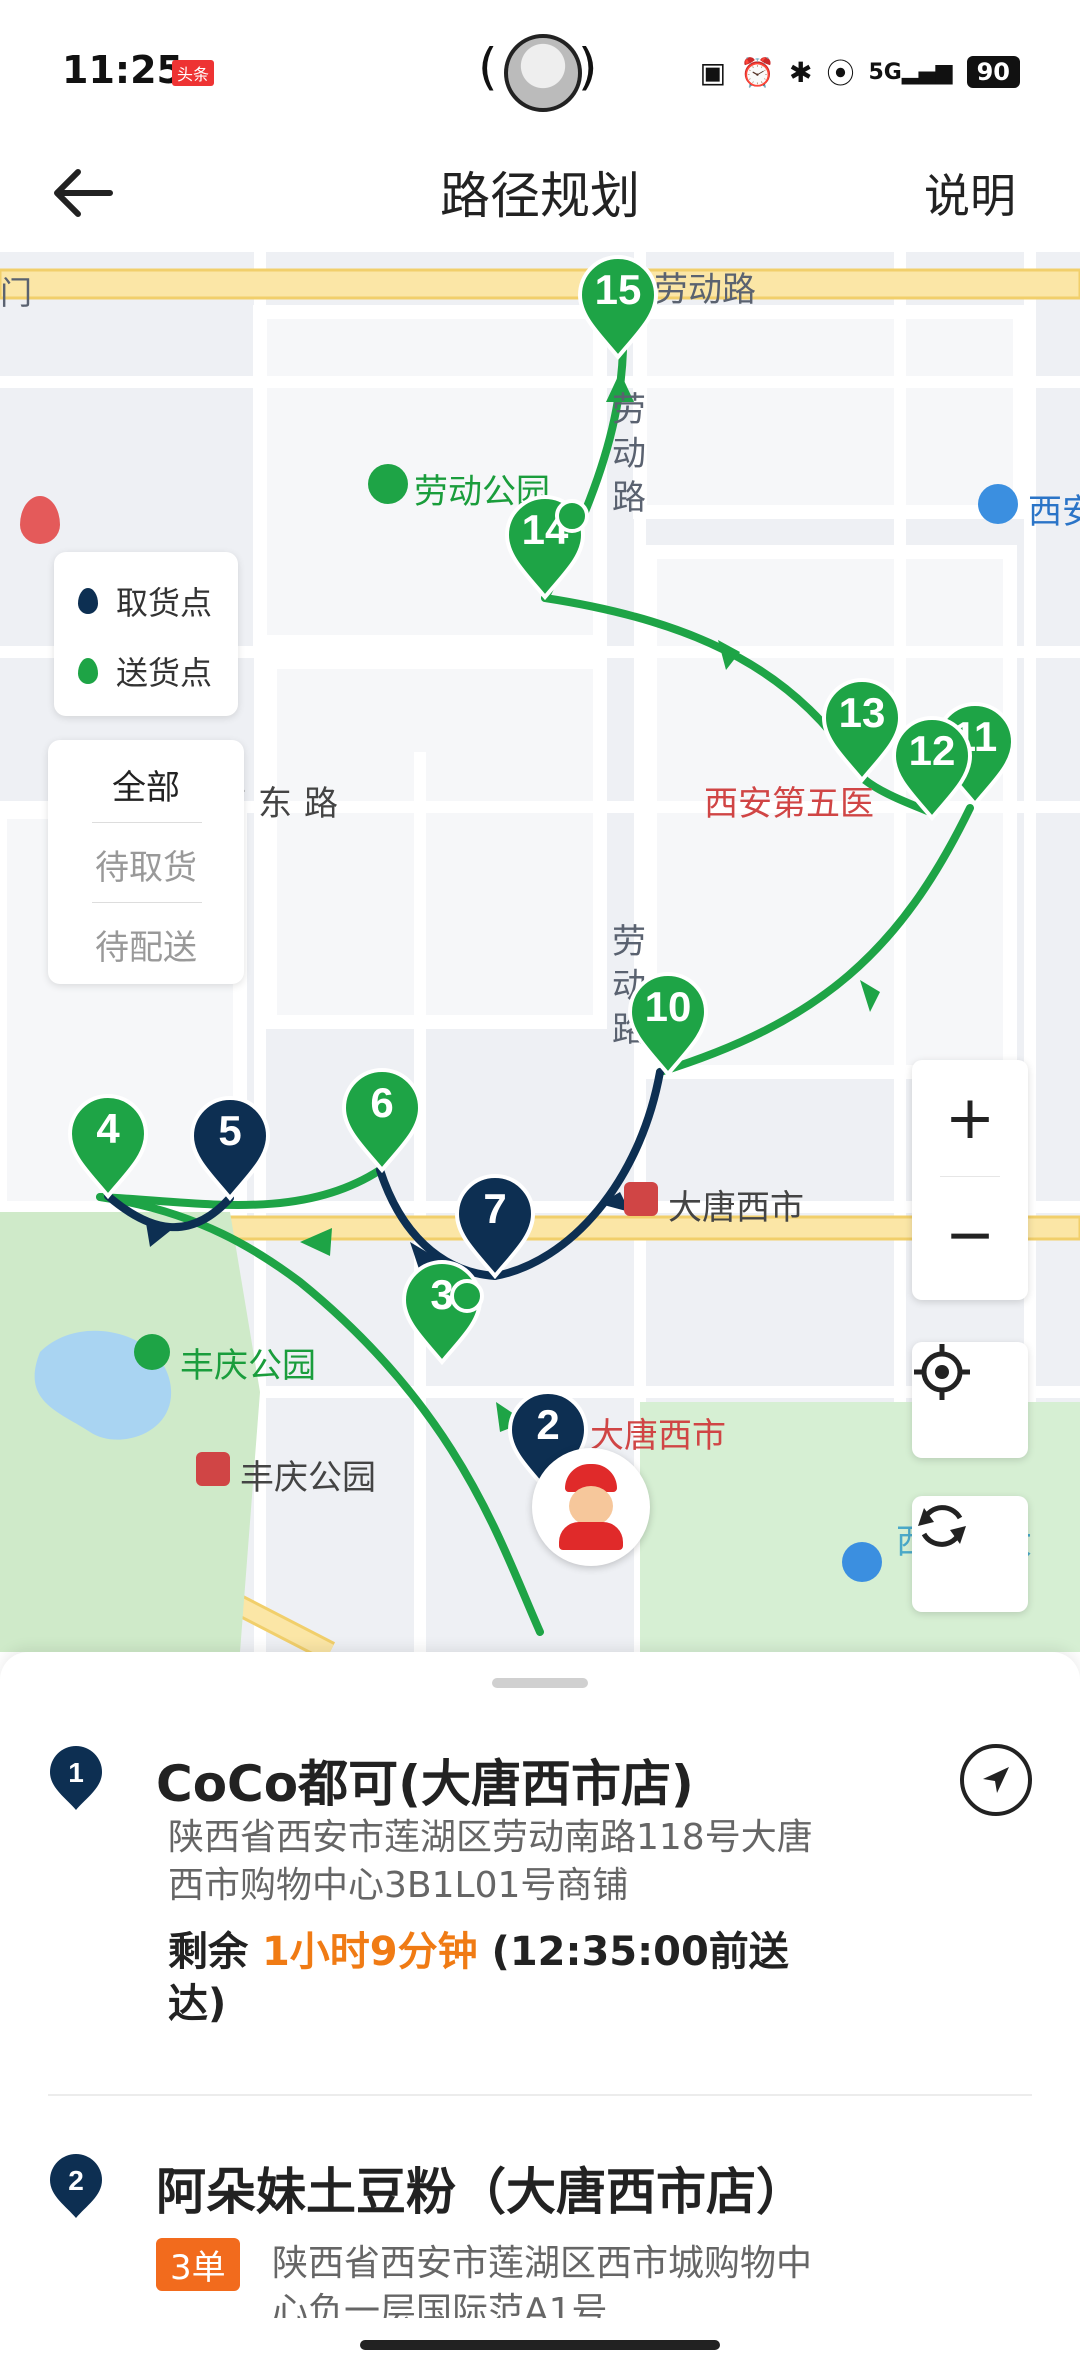 The width and height of the screenshot is (1080, 2372). I want to click on marker-7: 7, so click(495, 1226).